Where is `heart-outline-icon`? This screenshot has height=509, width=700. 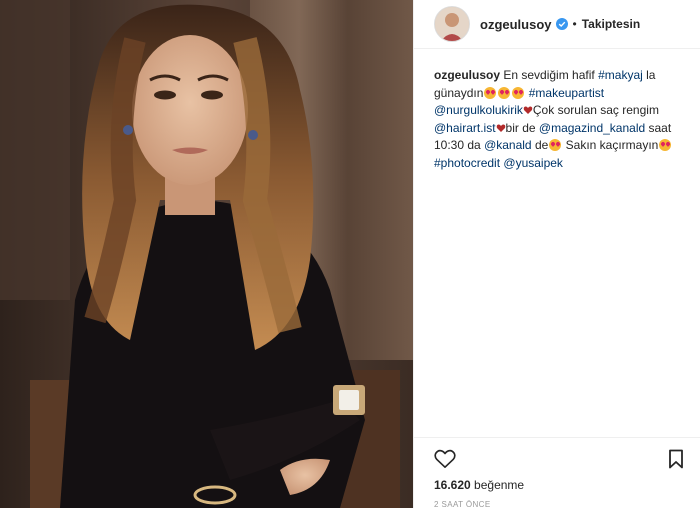 heart-outline-icon is located at coordinates (445, 459).